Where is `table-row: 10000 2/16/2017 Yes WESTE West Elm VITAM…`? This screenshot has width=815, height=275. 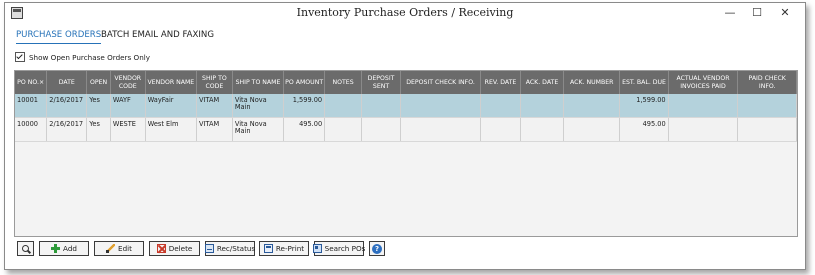 table-row: 10000 2/16/2017 Yes WESTE West Elm VITAM… is located at coordinates (406, 129).